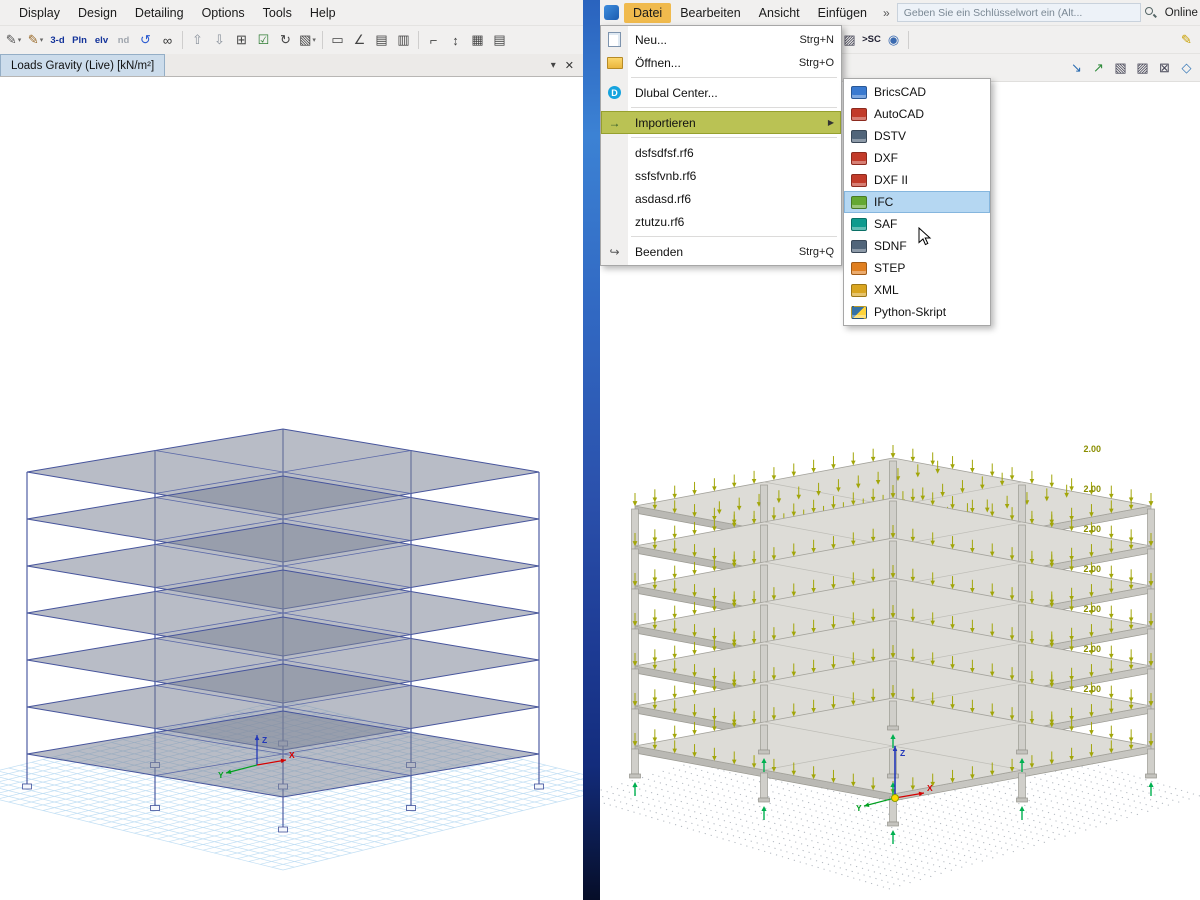 This screenshot has width=1200, height=900. Describe the element at coordinates (721, 62) in the screenshot. I see `menu-item-ffnen: Öffnen... Strg+O` at that location.